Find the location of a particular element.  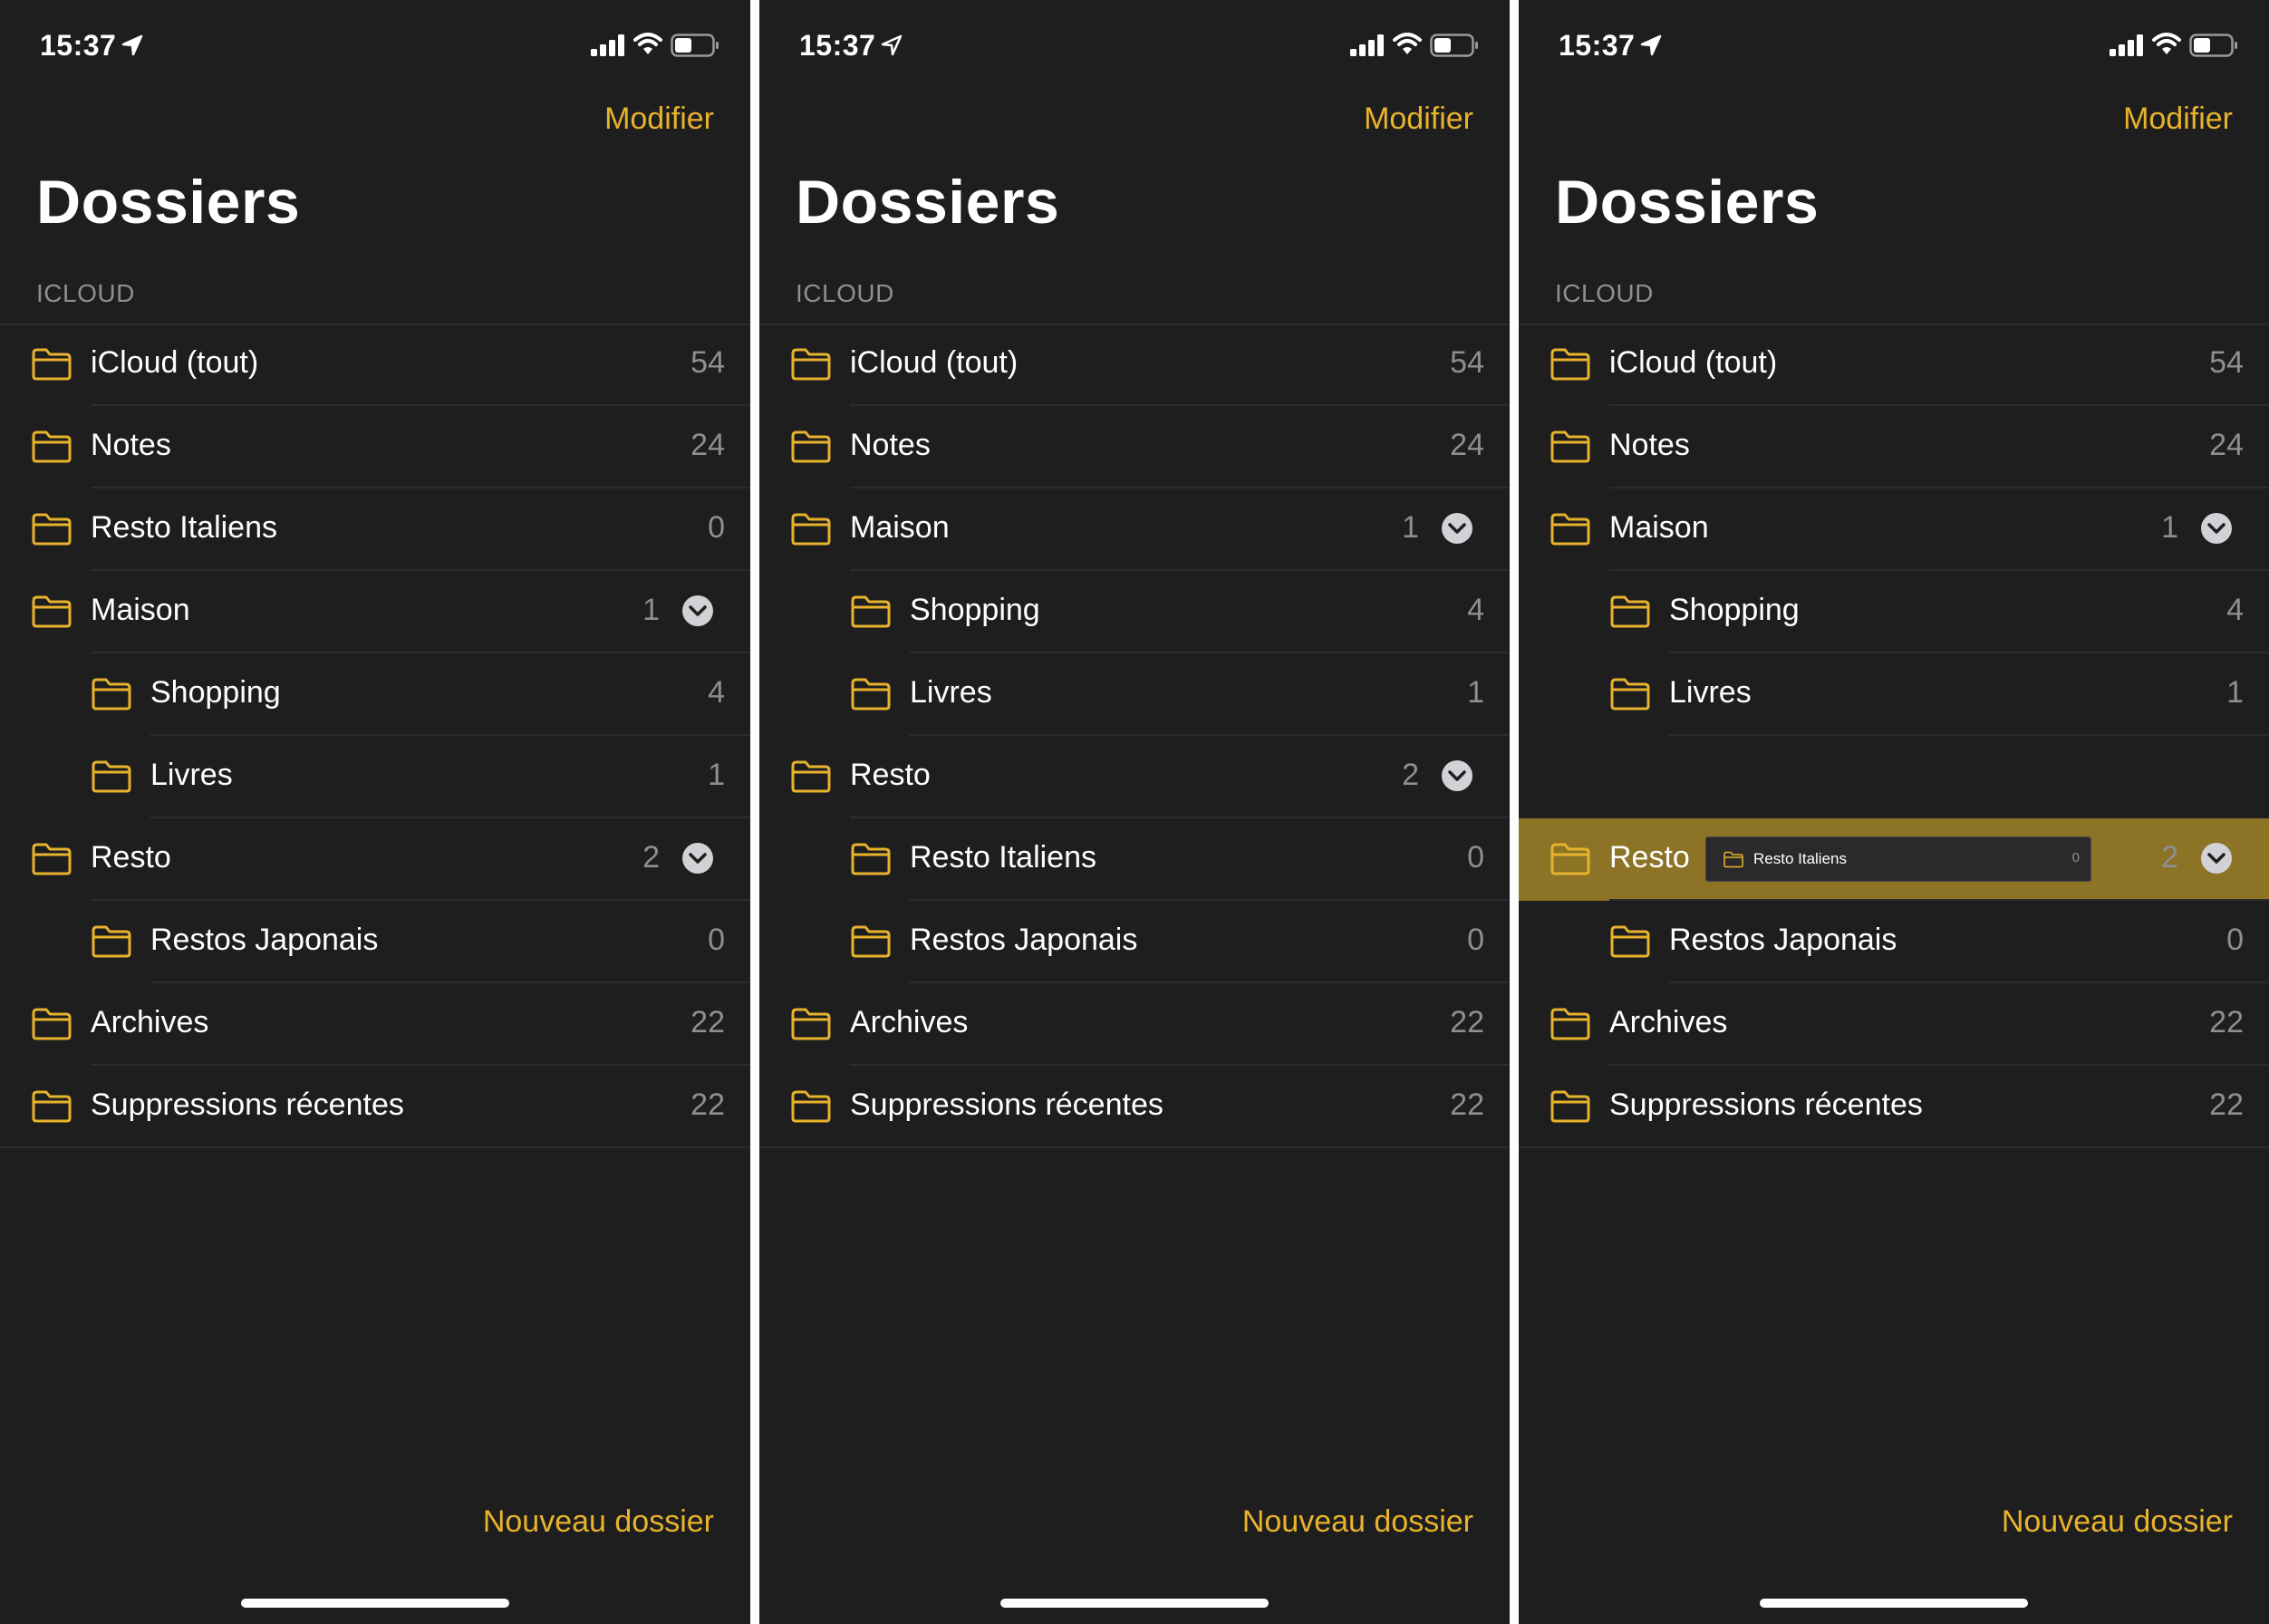

folder-name: iCloud (tout) is located at coordinates (1694, 362).